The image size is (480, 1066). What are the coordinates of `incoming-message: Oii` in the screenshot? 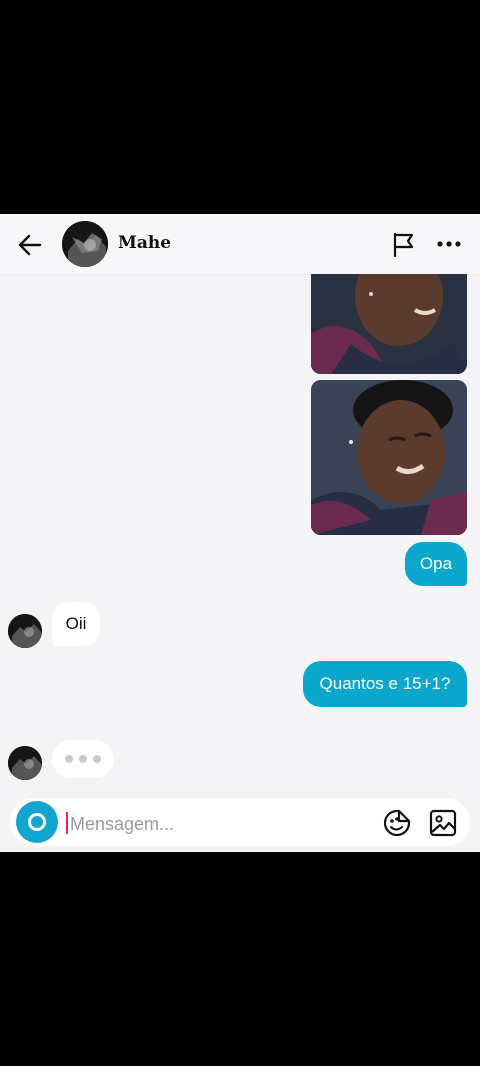 It's located at (76, 624).